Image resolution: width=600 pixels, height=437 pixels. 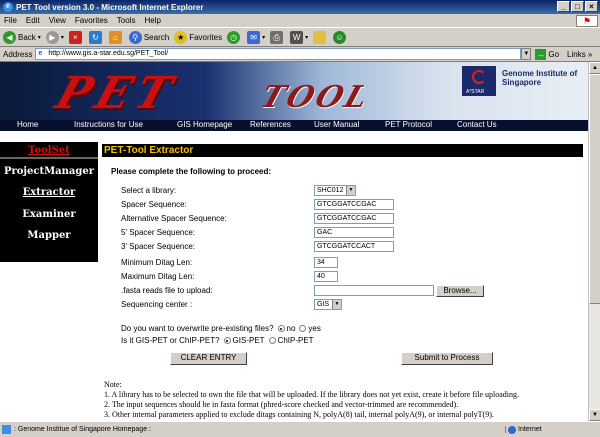 I want to click on mail-icon: ✉, so click(x=254, y=37).